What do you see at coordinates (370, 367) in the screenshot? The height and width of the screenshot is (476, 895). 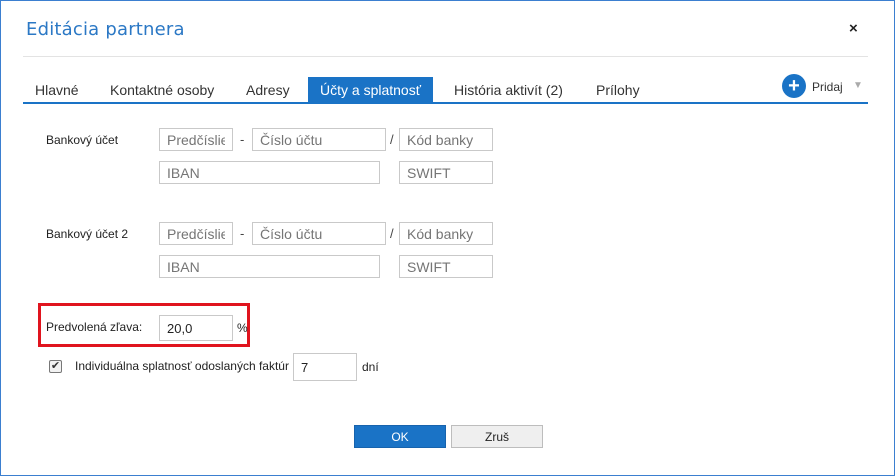 I see `due-days-unit: dní` at bounding box center [370, 367].